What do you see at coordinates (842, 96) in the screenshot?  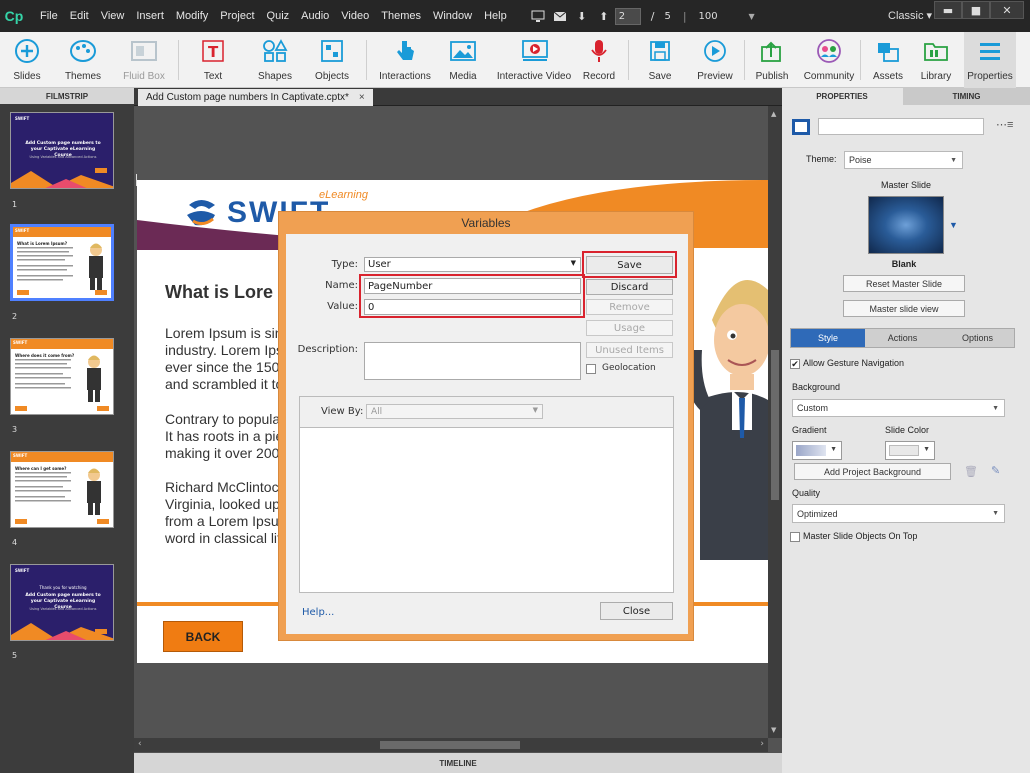 I see `properties-tab: PROPERTIES` at bounding box center [842, 96].